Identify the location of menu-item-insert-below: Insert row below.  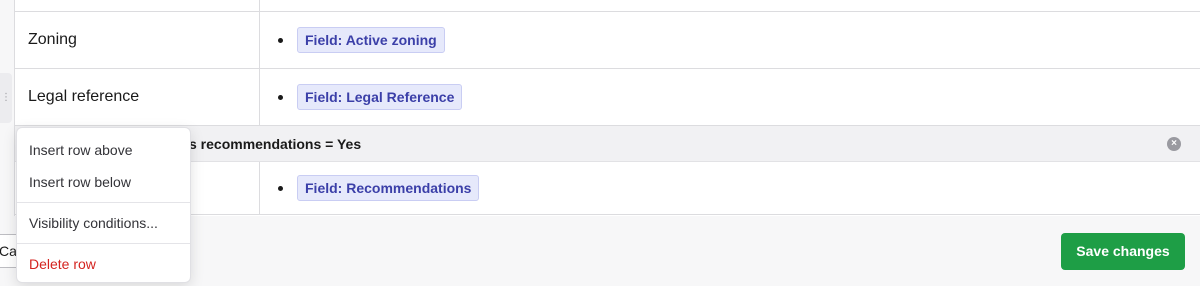
(103, 182).